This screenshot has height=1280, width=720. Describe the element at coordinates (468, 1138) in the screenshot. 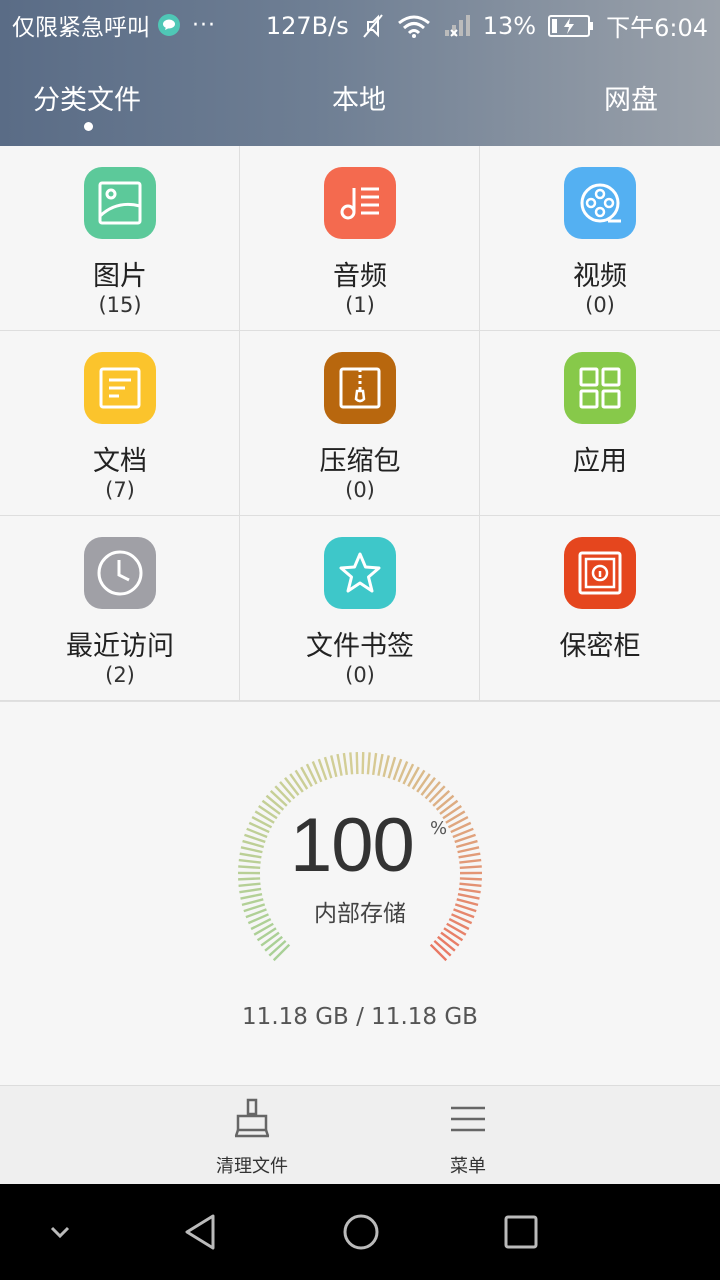

I see `menu-button: 菜单` at that location.